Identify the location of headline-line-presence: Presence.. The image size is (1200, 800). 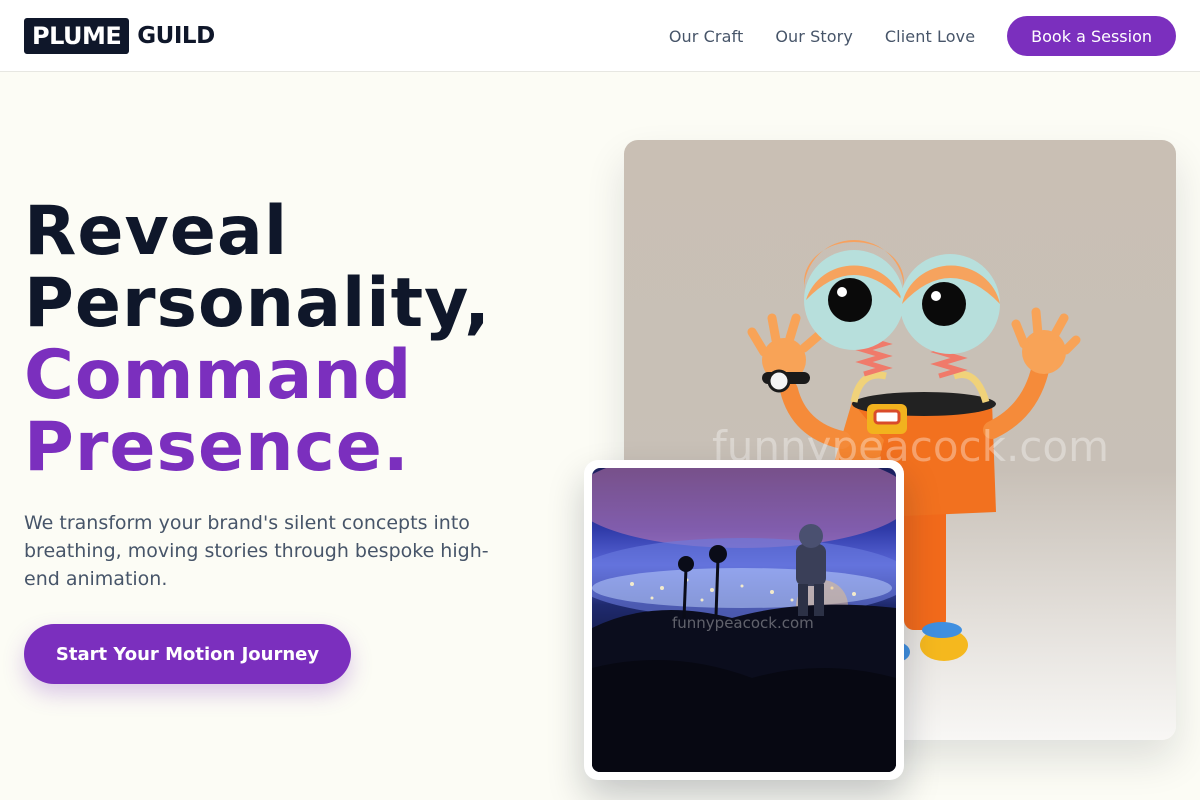
(217, 447).